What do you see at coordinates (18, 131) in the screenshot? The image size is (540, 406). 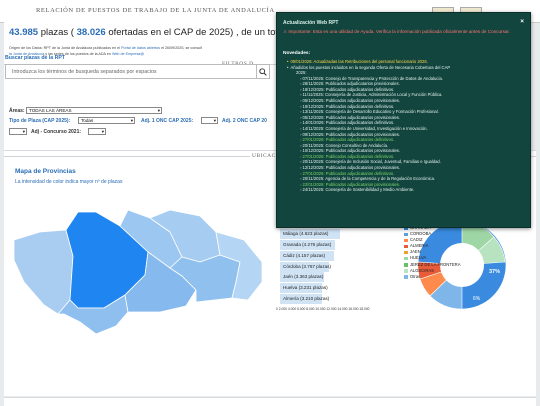 I see `concurso-select-left` at bounding box center [18, 131].